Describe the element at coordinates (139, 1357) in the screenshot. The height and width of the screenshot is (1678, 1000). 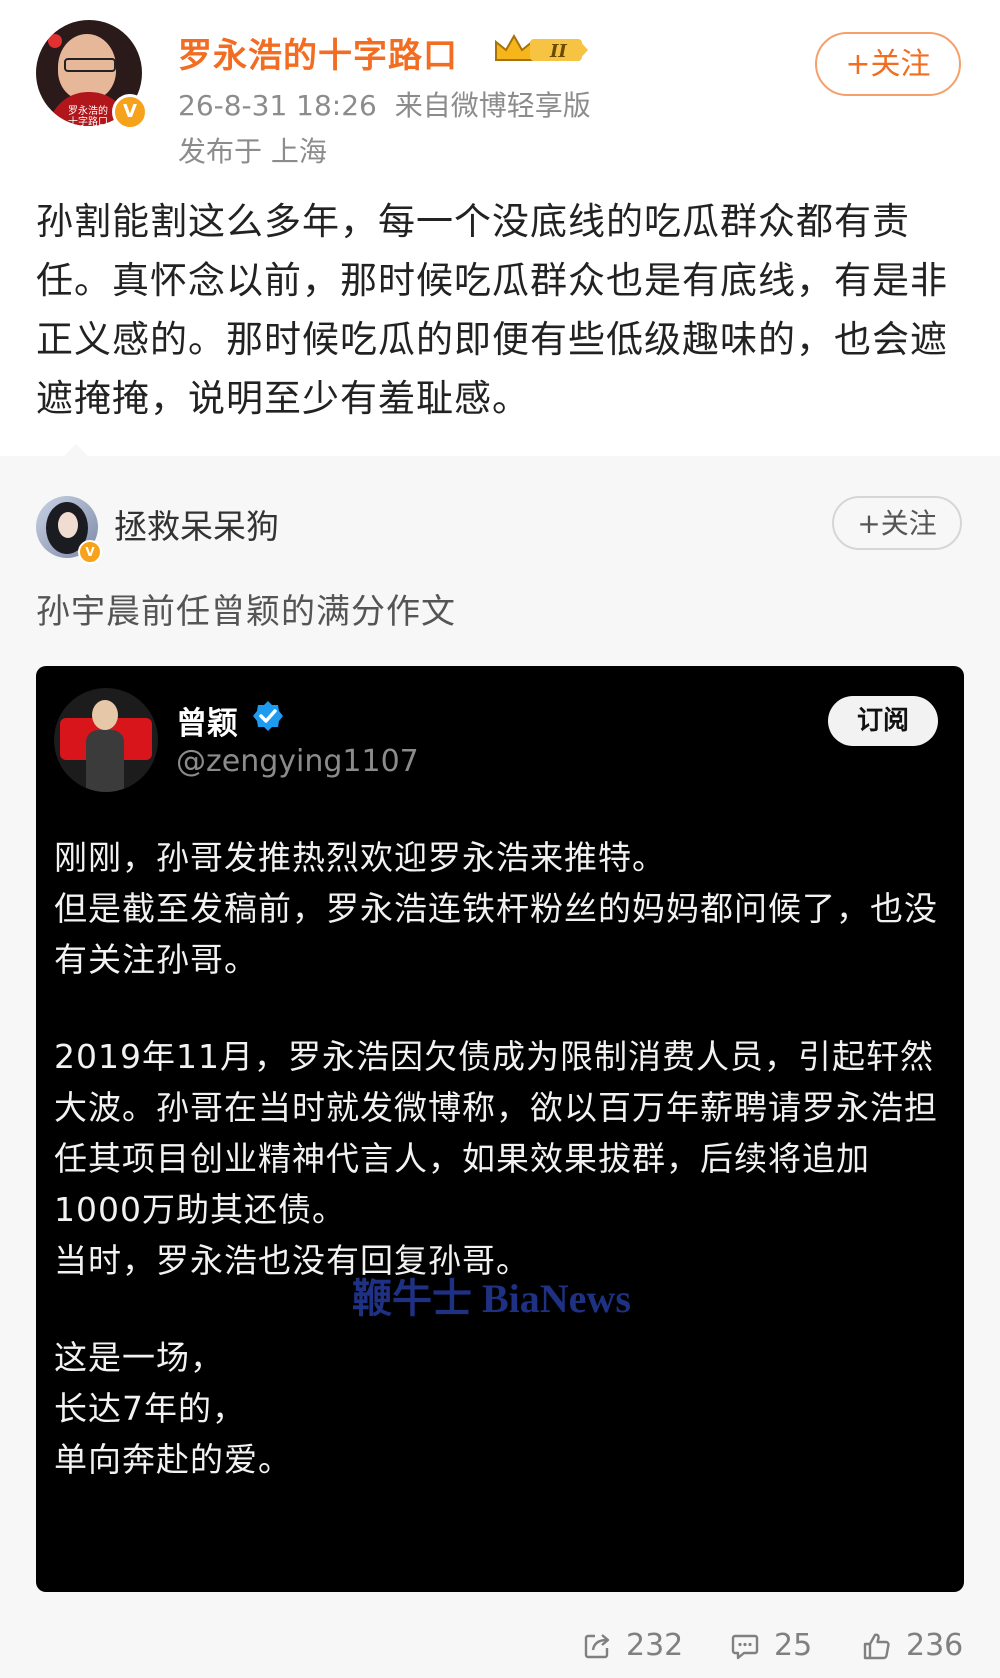
I see `tweet-line: 这是一场，` at that location.